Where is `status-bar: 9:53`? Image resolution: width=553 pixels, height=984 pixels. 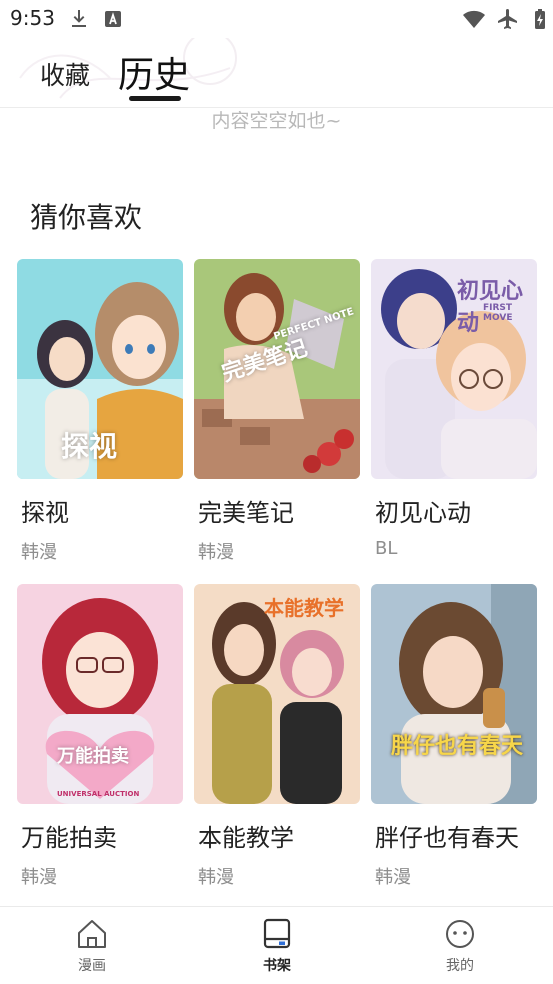 status-bar: 9:53 is located at coordinates (276, 19).